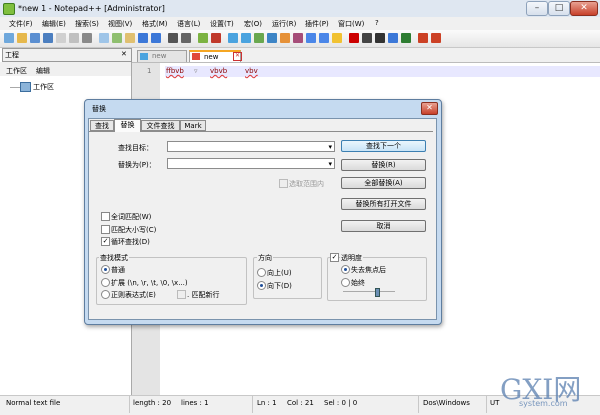 Image resolution: width=600 pixels, height=415 pixels. Describe the element at coordinates (102, 125) in the screenshot. I see `tab-find: 查找` at that location.